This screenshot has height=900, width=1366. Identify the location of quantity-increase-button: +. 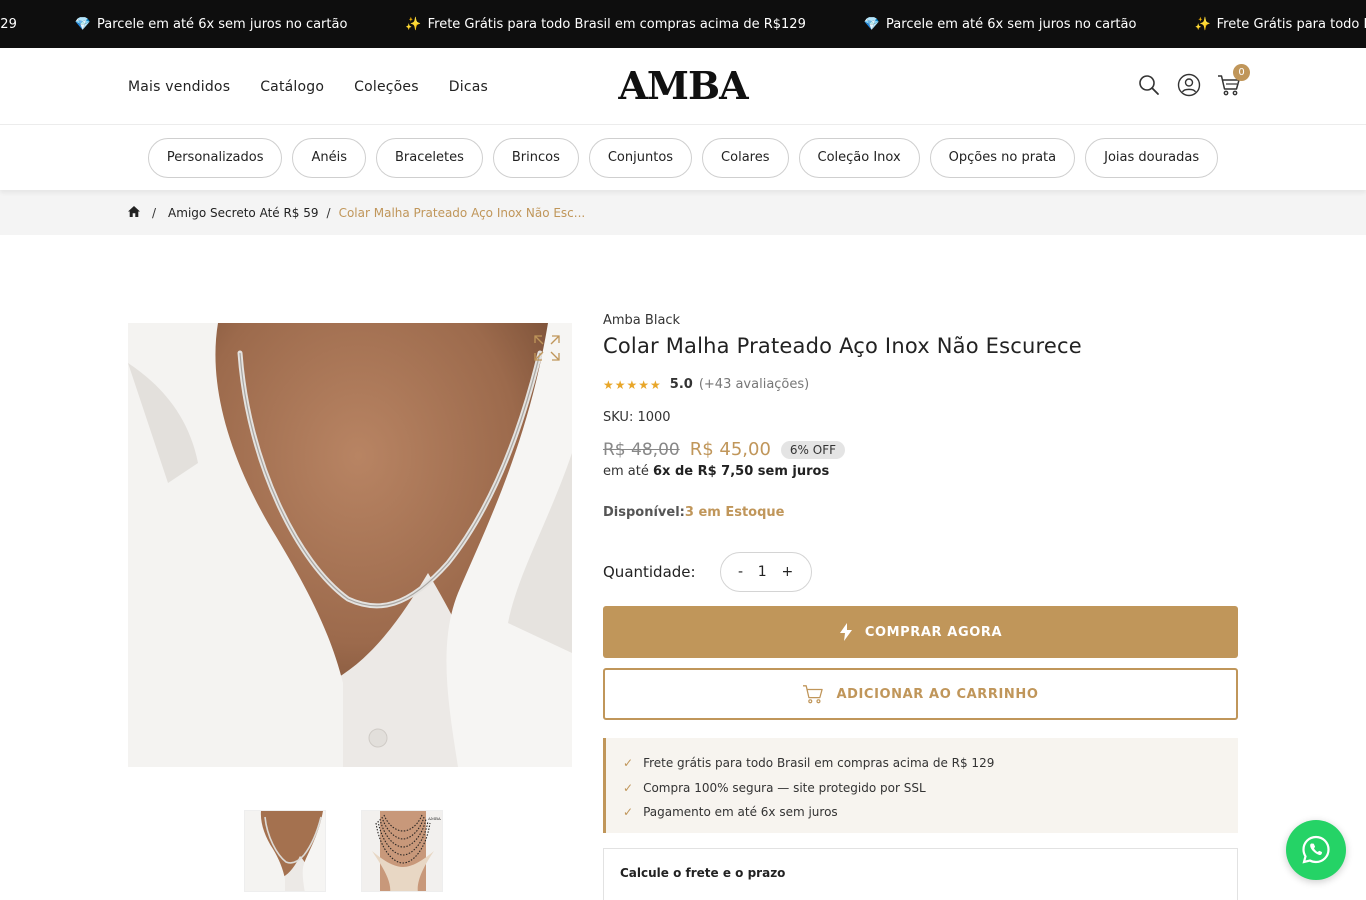
(787, 572).